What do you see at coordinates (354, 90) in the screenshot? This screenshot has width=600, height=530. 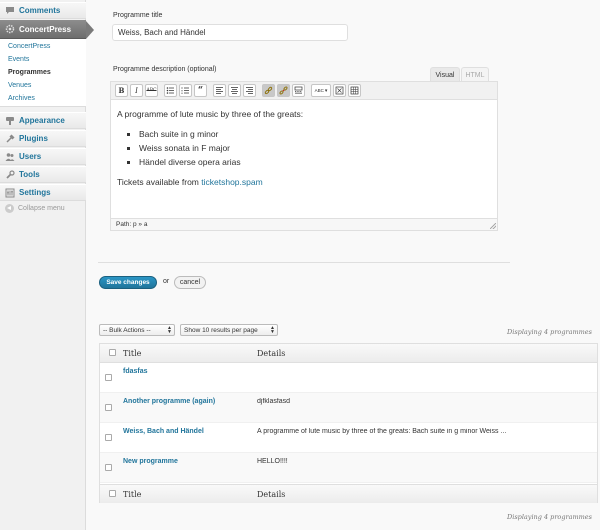 I see `kitchen-sink-button` at bounding box center [354, 90].